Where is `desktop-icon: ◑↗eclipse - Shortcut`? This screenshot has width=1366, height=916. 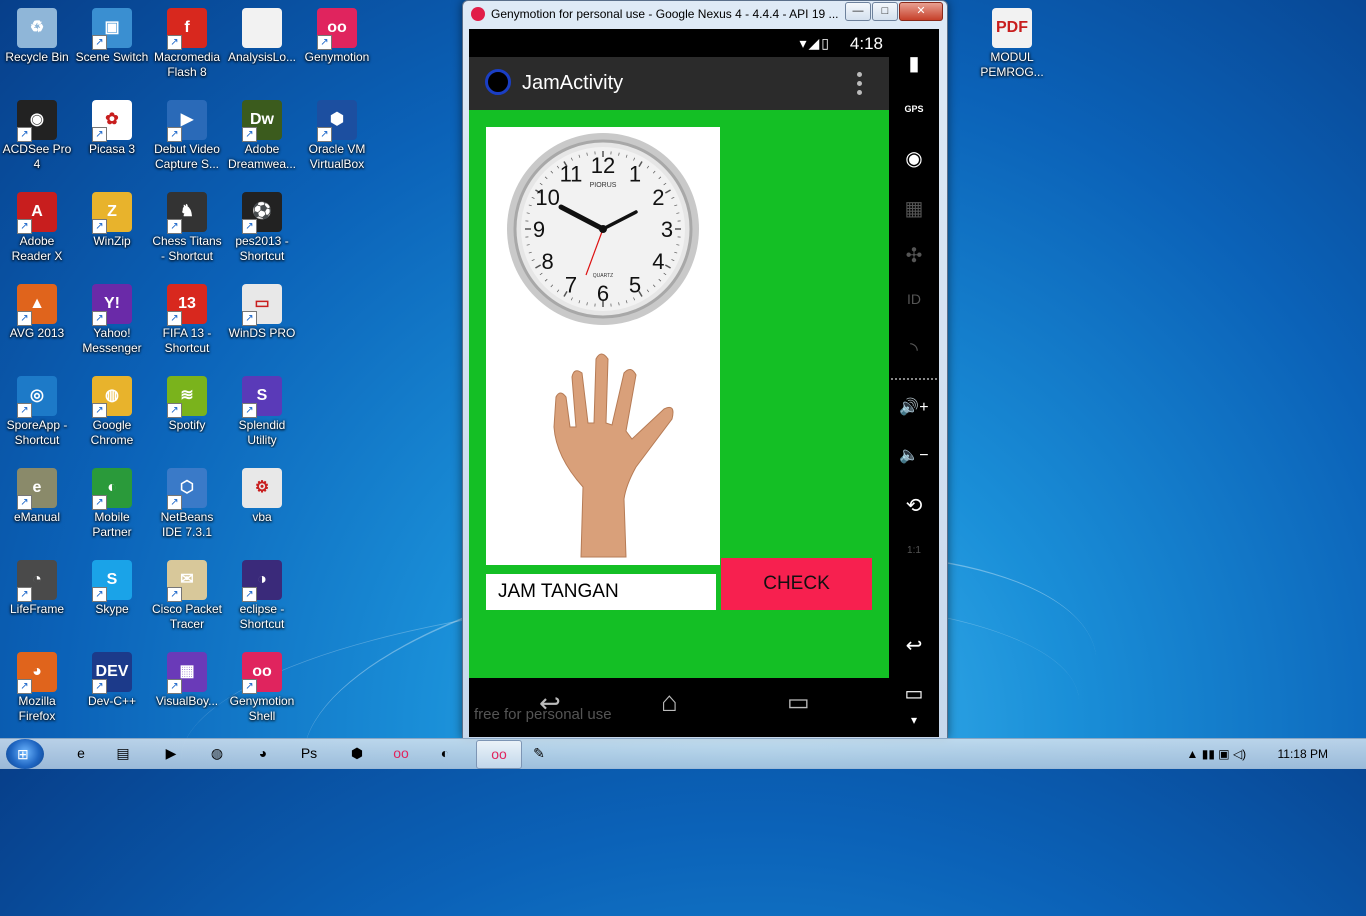
desktop-icon: ◑↗eclipse - Shortcut is located at coordinates (262, 596).